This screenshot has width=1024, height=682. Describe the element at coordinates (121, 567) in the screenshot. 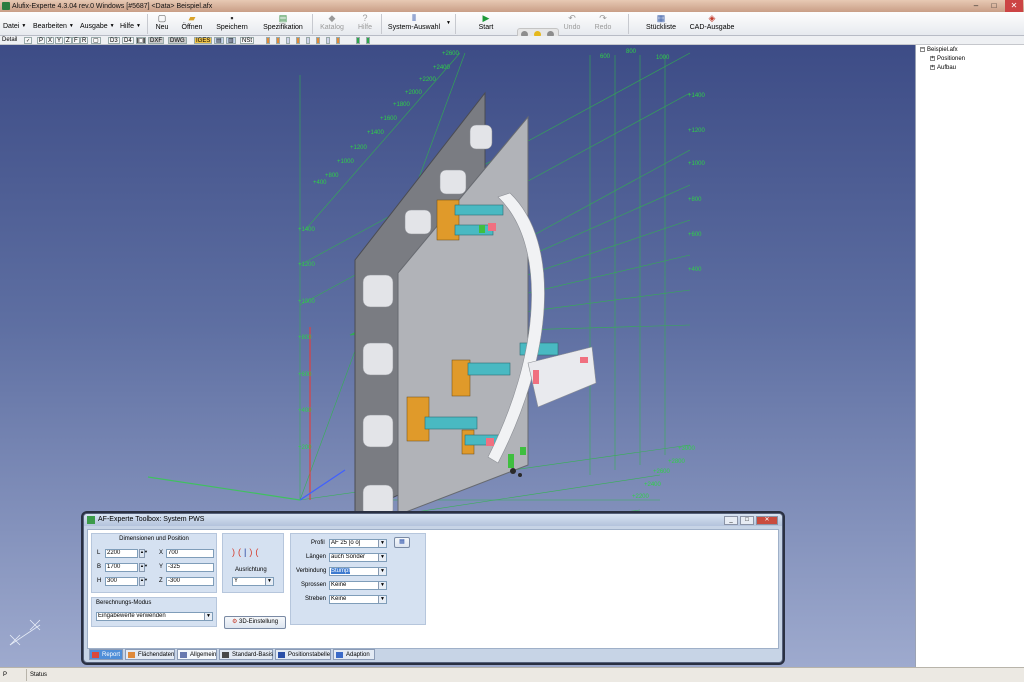

I see `b-input: 1700` at that location.